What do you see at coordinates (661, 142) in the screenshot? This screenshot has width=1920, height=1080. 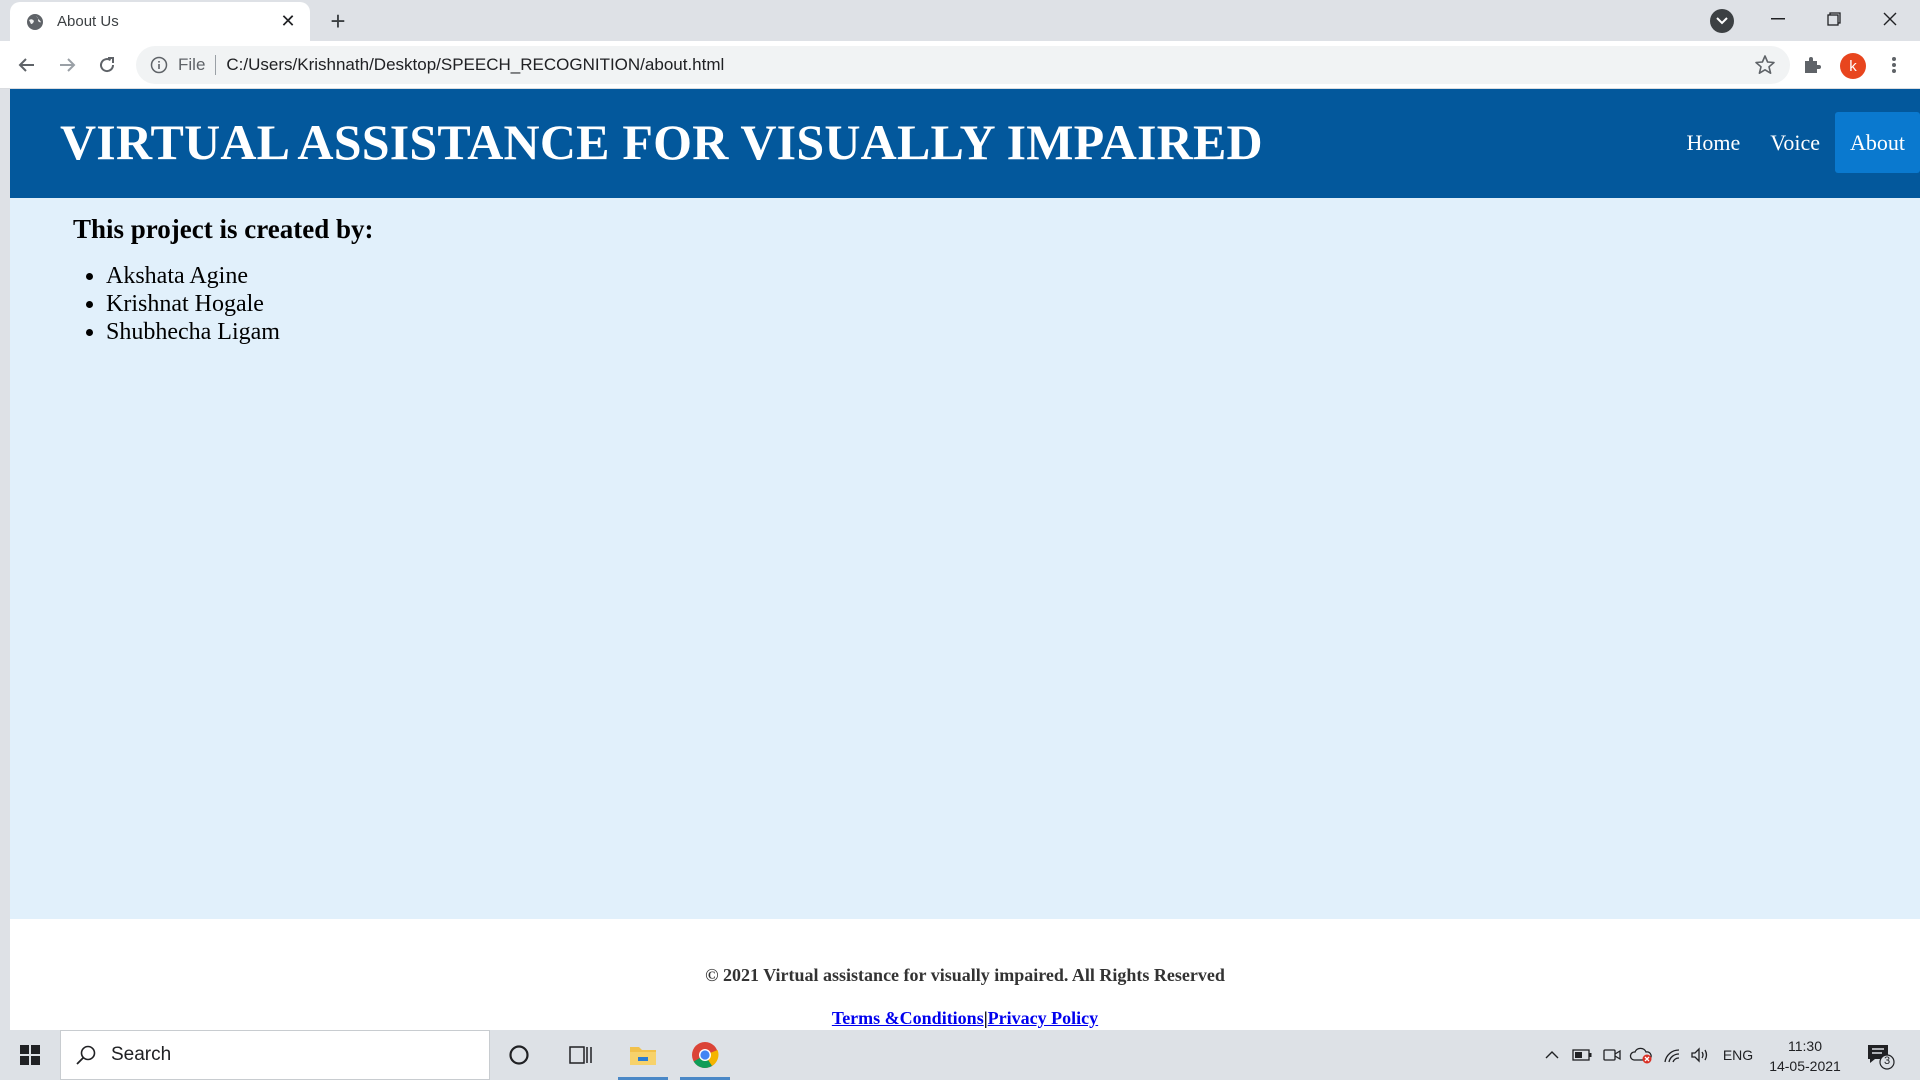 I see `site-title: VIRTUAL ASSISTANCE FOR VISUALLY IMPAIRED` at bounding box center [661, 142].